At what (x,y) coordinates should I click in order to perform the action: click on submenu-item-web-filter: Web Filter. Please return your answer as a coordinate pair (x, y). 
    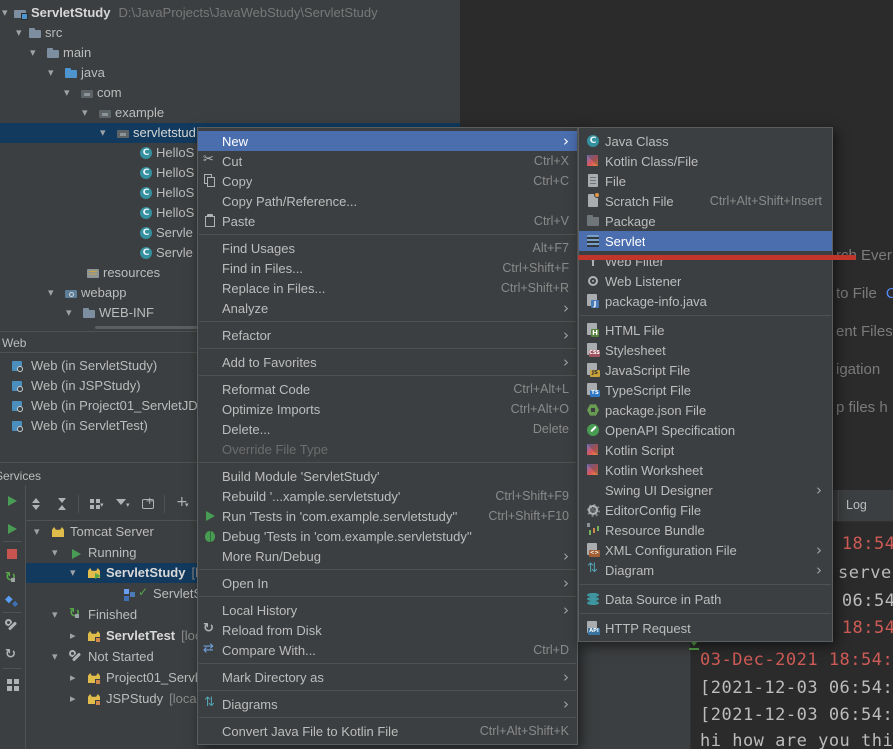
    Looking at the image, I should click on (705, 261).